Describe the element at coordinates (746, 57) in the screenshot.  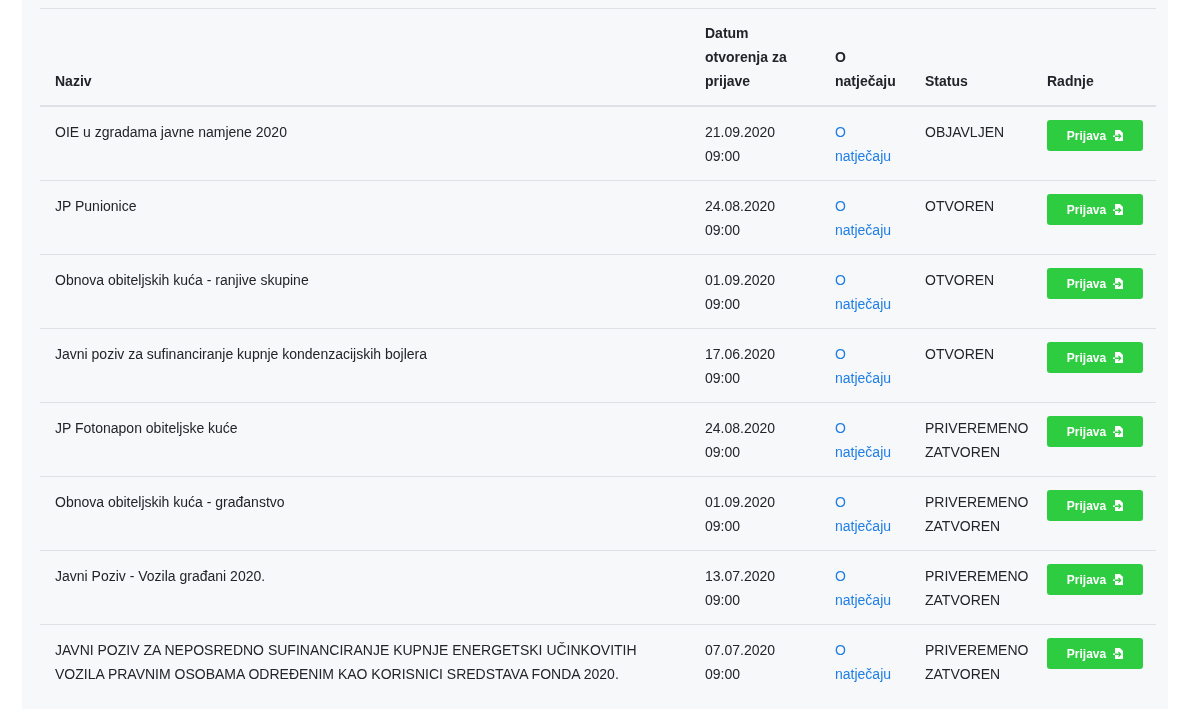
I see `column-header: Datum otvorenja za prijave` at that location.